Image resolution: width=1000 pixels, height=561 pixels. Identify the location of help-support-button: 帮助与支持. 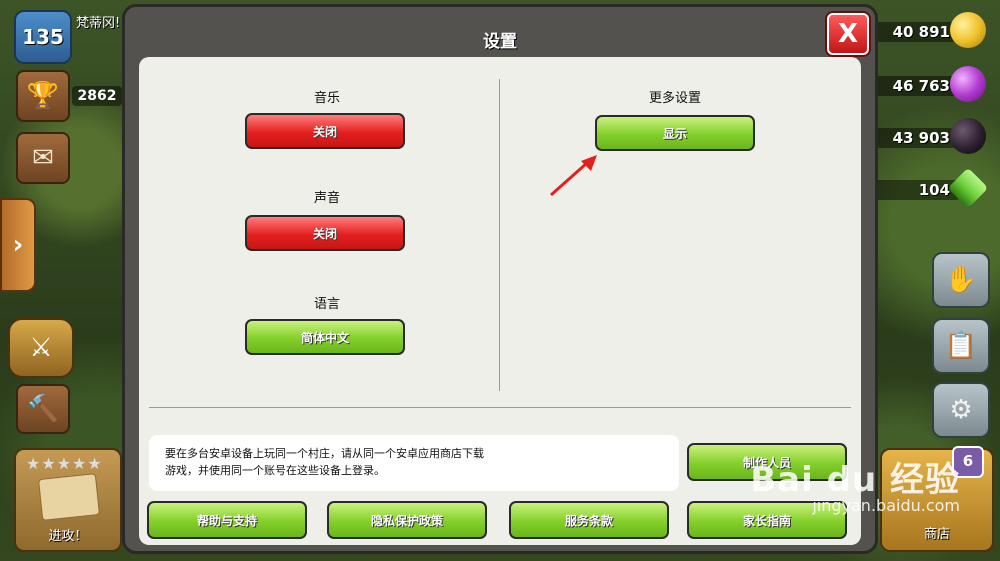
(227, 520).